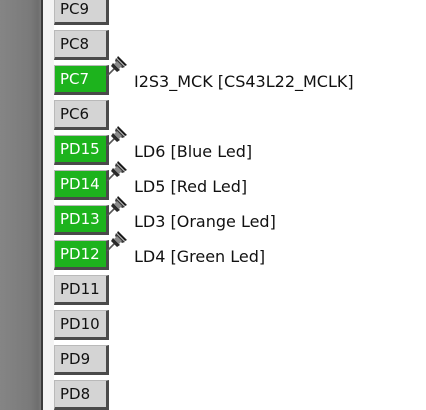 The height and width of the screenshot is (410, 426). What do you see at coordinates (81, 185) in the screenshot?
I see `pin-pd14: PD14` at bounding box center [81, 185].